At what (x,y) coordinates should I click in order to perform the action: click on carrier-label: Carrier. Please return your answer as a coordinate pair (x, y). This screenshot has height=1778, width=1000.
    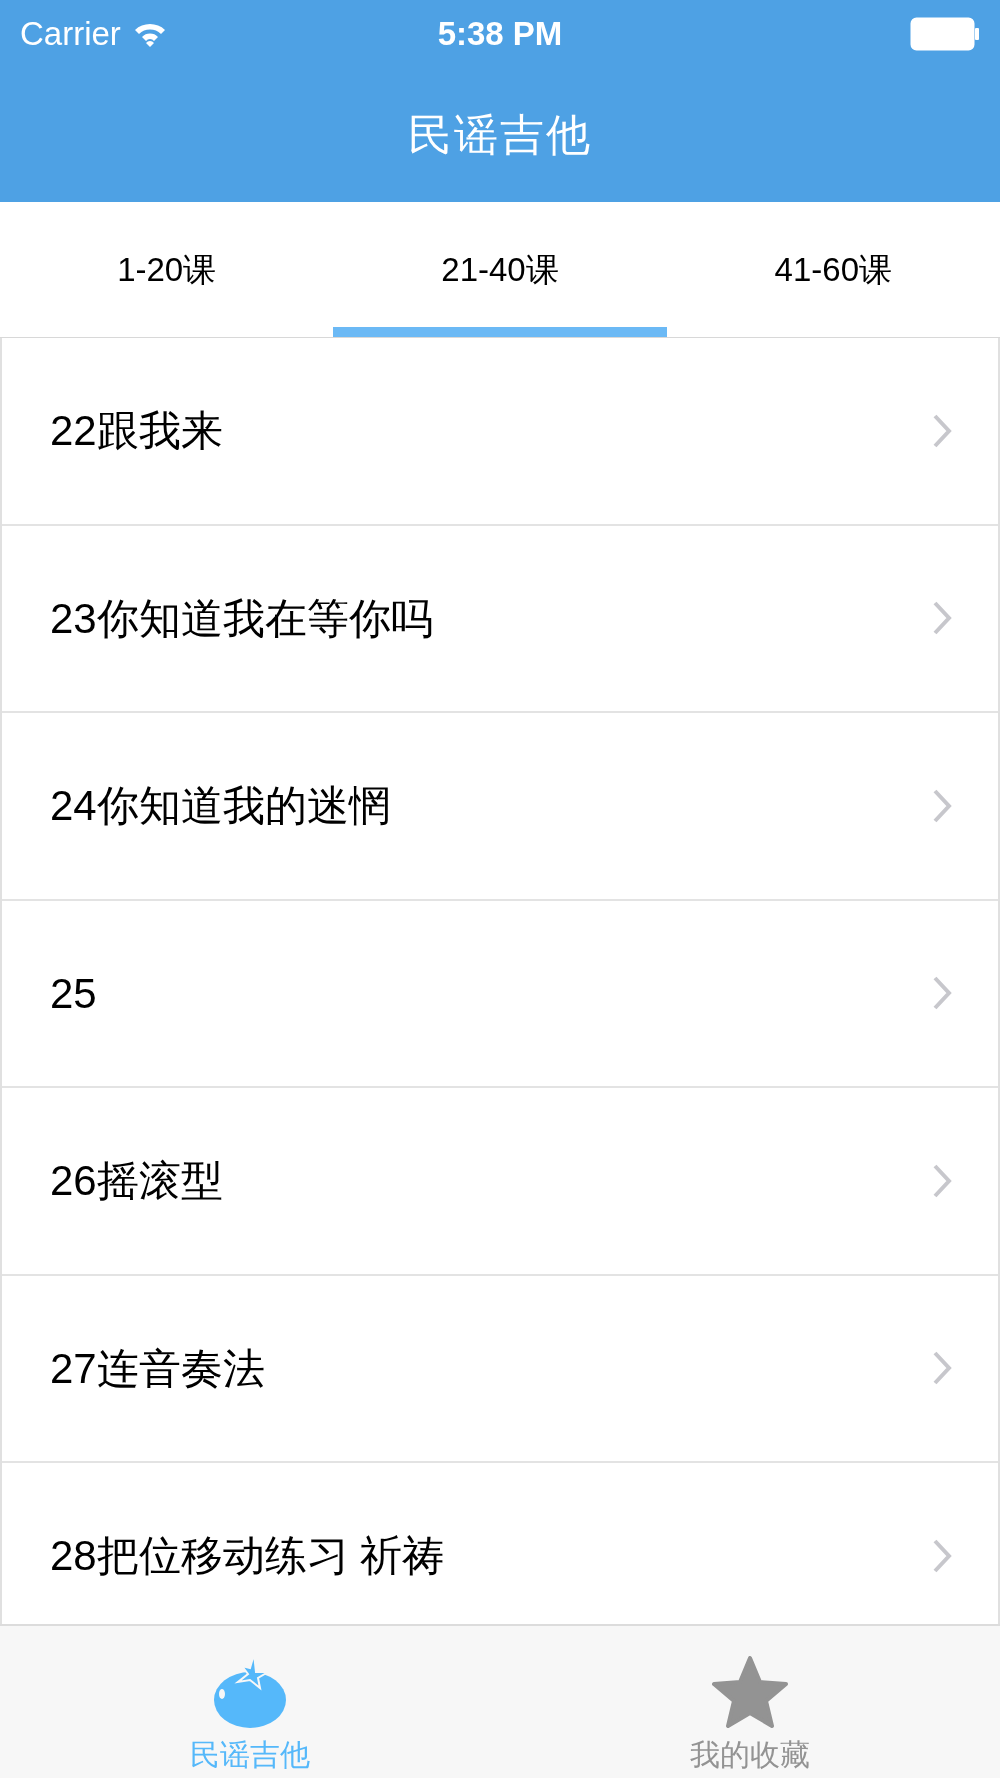
    Looking at the image, I should click on (70, 34).